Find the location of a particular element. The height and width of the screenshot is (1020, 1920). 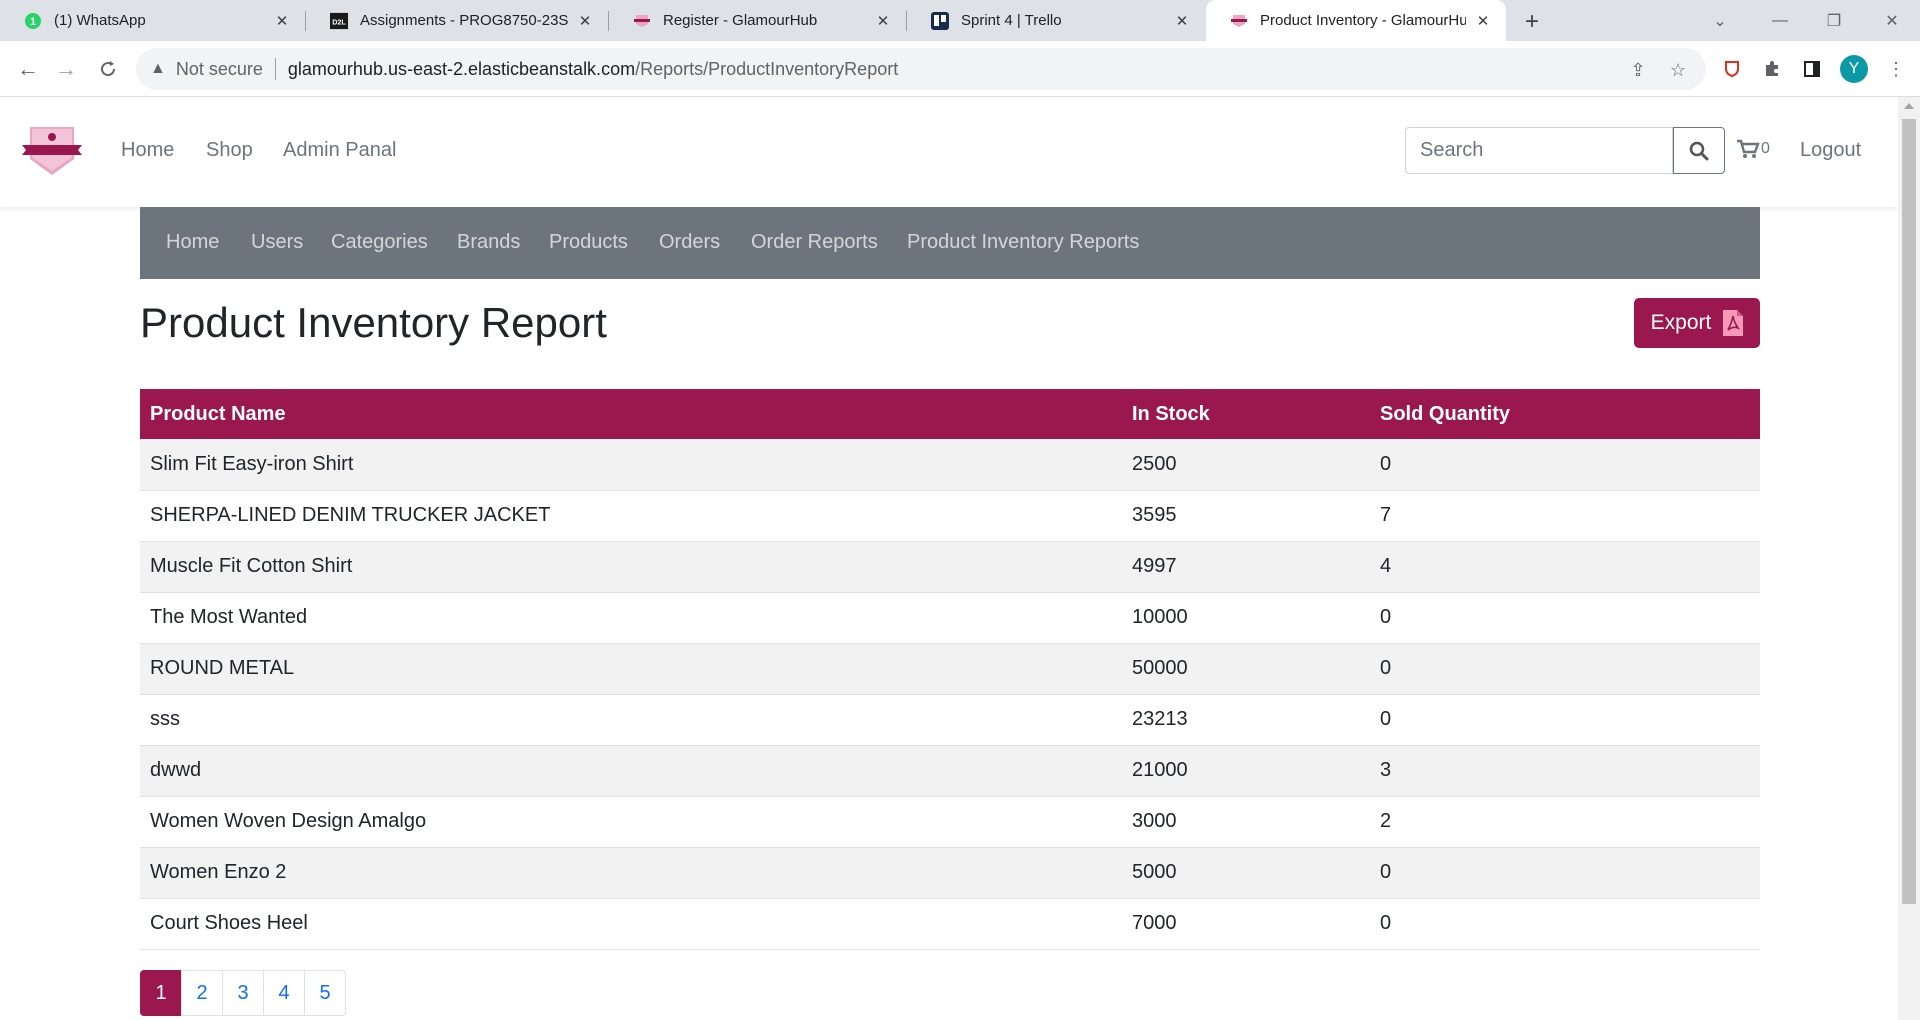

extension-shield-icon is located at coordinates (1732, 69).